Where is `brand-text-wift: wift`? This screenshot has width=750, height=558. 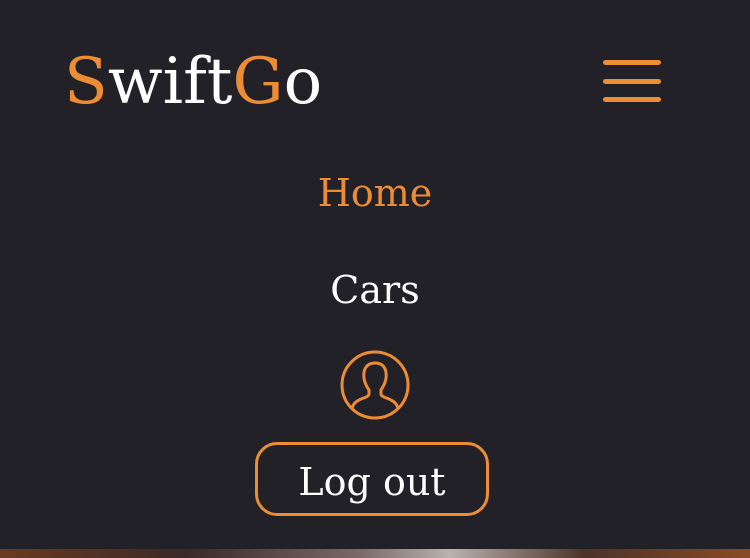
brand-text-wift: wift is located at coordinates (170, 82).